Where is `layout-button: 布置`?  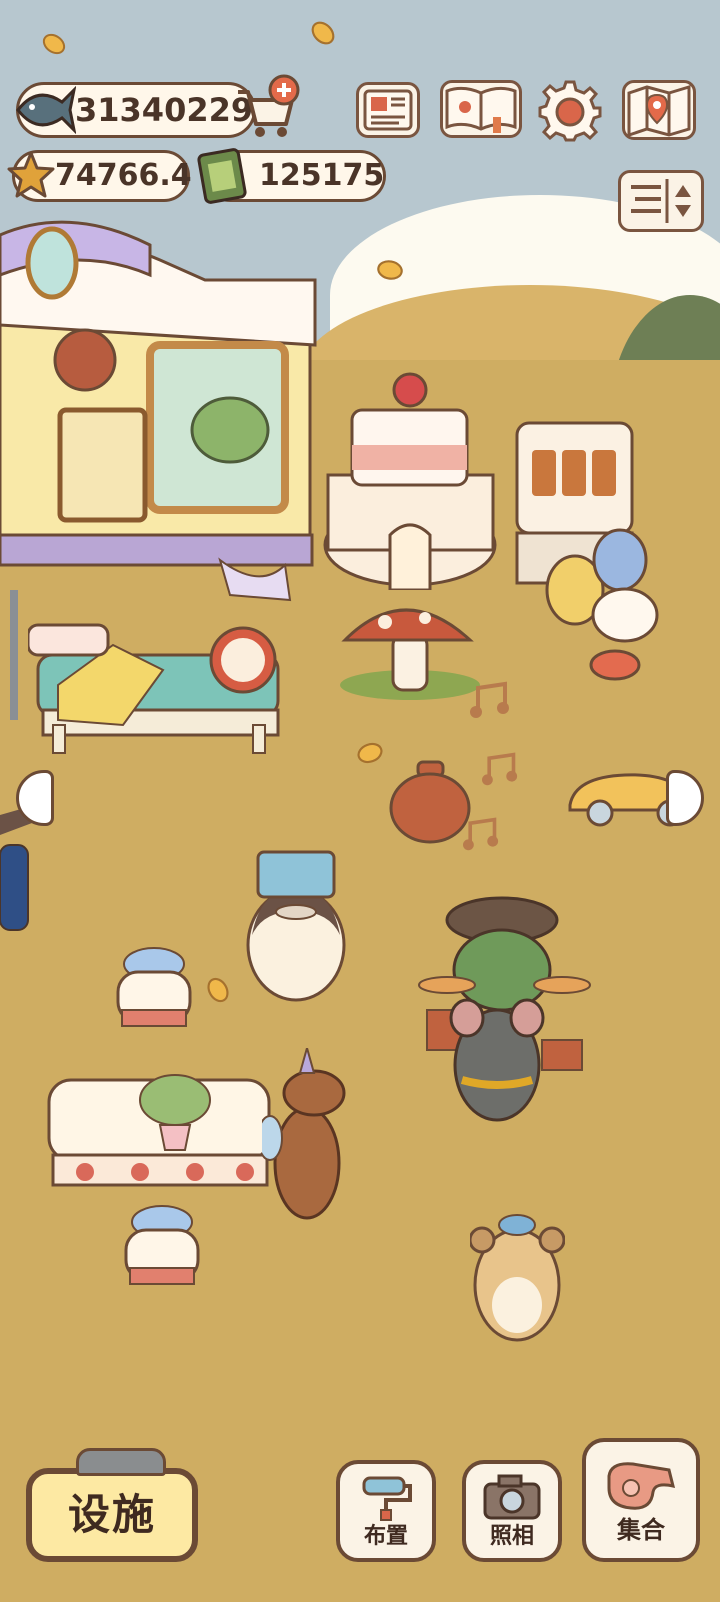
layout-button: 布置 is located at coordinates (386, 1511).